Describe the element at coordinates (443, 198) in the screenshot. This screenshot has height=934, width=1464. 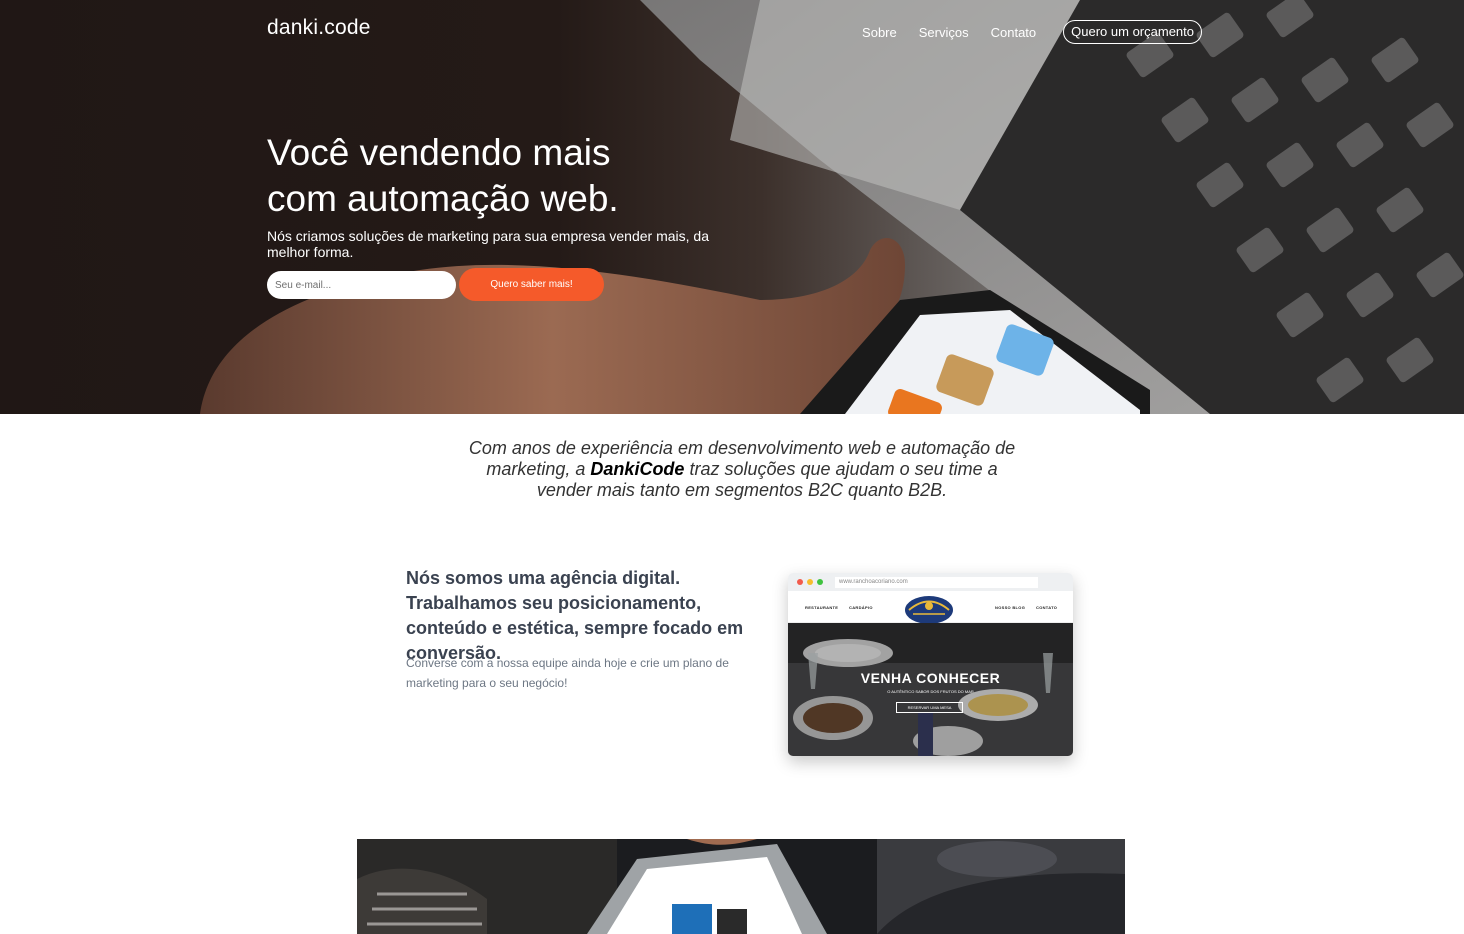
I see `hero-title-line-2: com automação web.` at that location.